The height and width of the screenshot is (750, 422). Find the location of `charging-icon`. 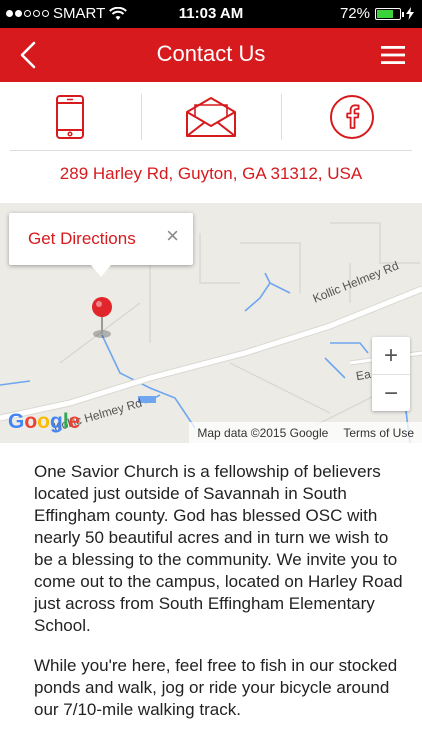

charging-icon is located at coordinates (410, 13).